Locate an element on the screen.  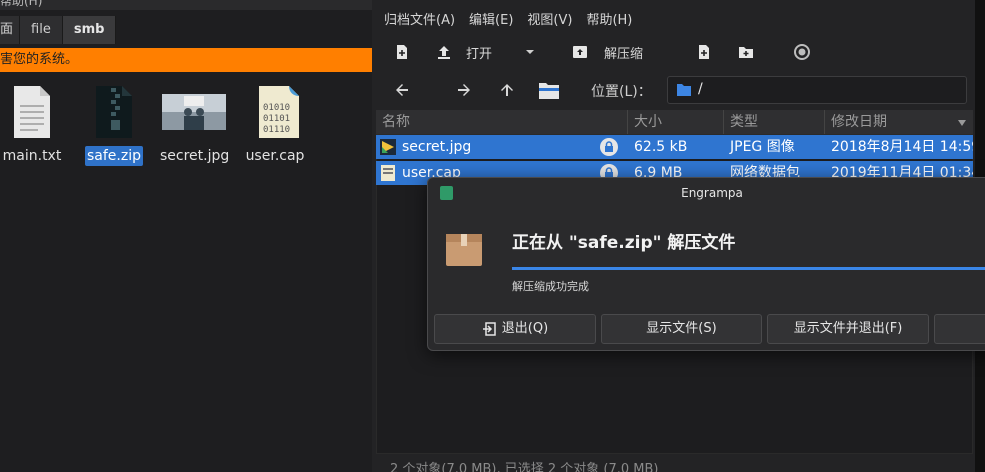
file-list-header: 名称 大小 类型 修改日期 is located at coordinates (674, 122).